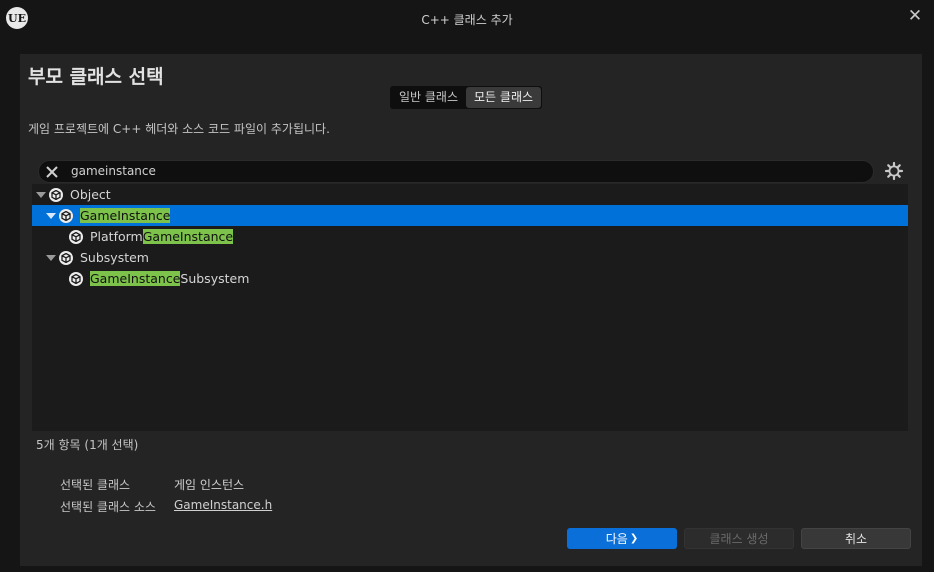 This screenshot has width=934, height=572. What do you see at coordinates (428, 97) in the screenshot?
I see `tab-common-classes: 일반 클래스` at bounding box center [428, 97].